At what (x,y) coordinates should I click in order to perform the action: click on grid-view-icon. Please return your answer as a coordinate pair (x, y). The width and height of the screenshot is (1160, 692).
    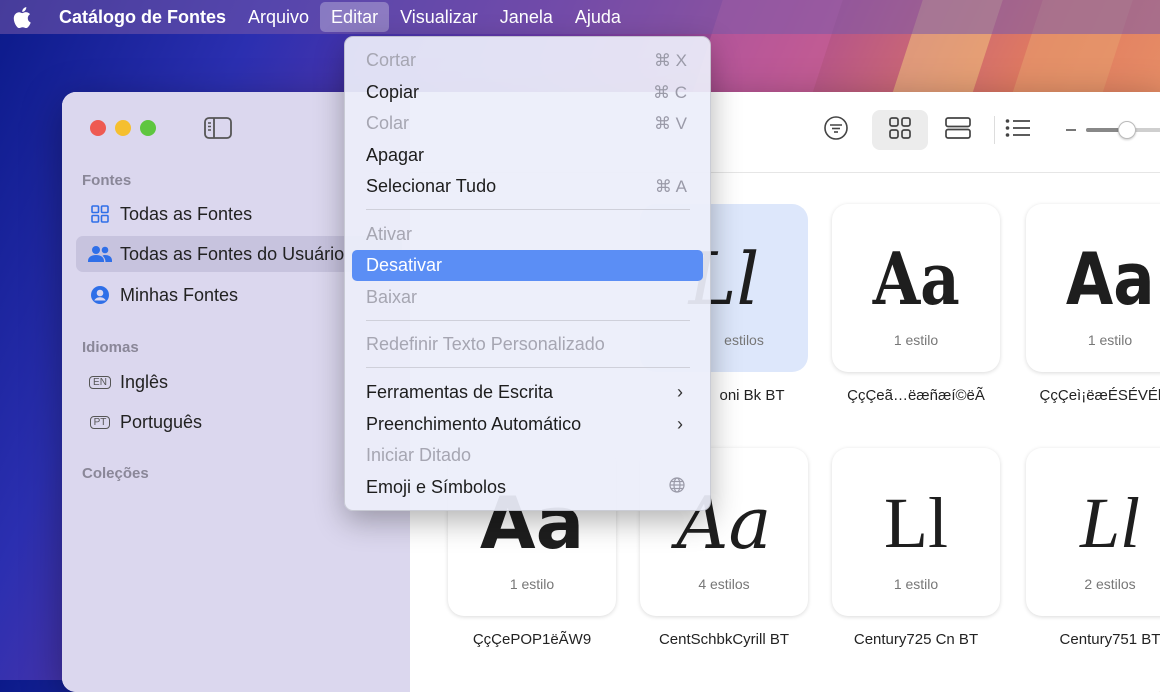
    Looking at the image, I should click on (900, 130).